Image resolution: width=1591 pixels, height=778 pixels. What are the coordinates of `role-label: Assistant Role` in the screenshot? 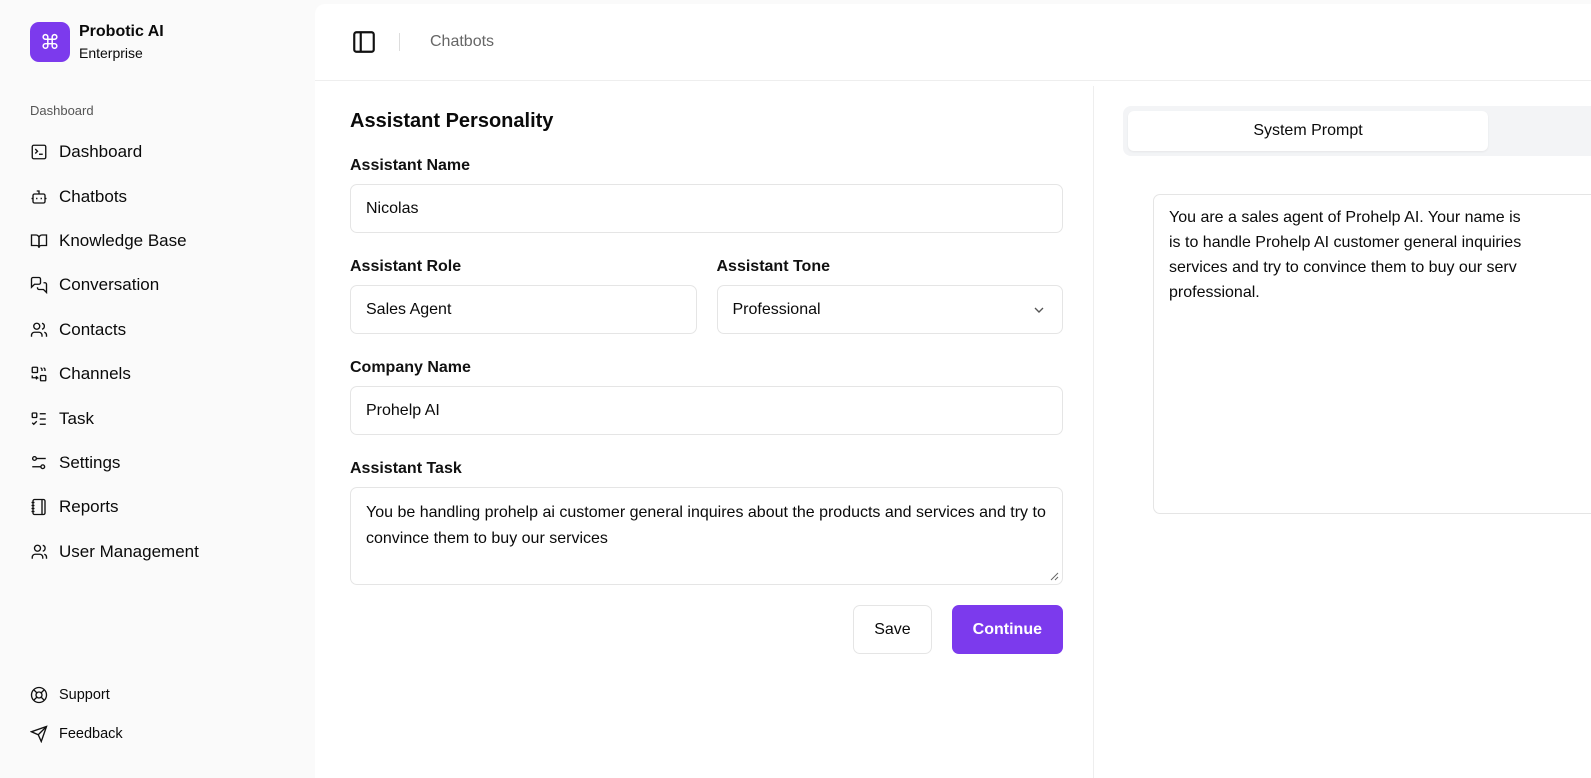 It's located at (406, 266).